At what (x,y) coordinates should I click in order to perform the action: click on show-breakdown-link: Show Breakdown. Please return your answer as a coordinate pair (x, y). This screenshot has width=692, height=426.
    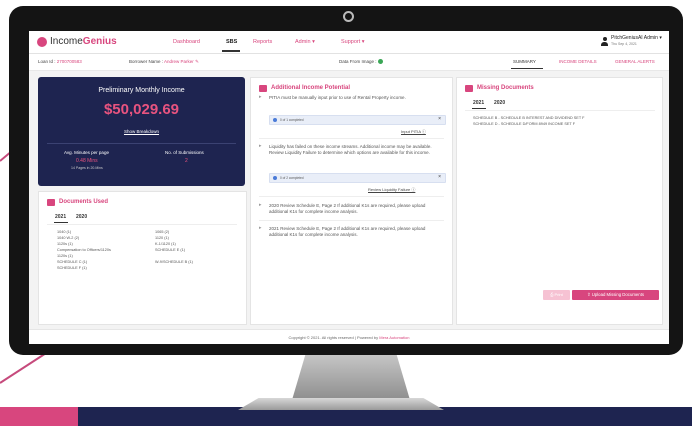
    Looking at the image, I should click on (141, 131).